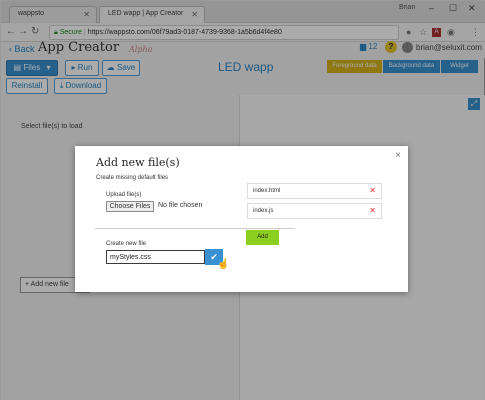 This screenshot has height=400, width=485. Describe the element at coordinates (124, 195) in the screenshot. I see `upload-label: Upload file(s)` at that location.